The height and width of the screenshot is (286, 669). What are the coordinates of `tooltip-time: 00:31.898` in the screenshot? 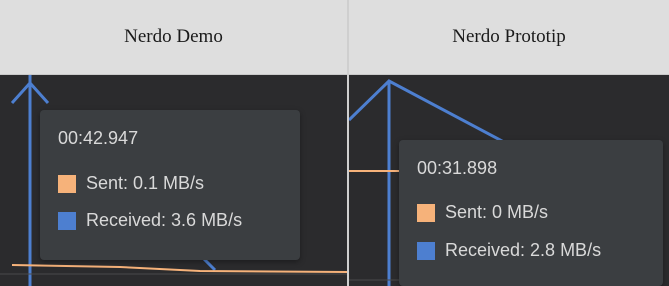 It's located at (457, 168).